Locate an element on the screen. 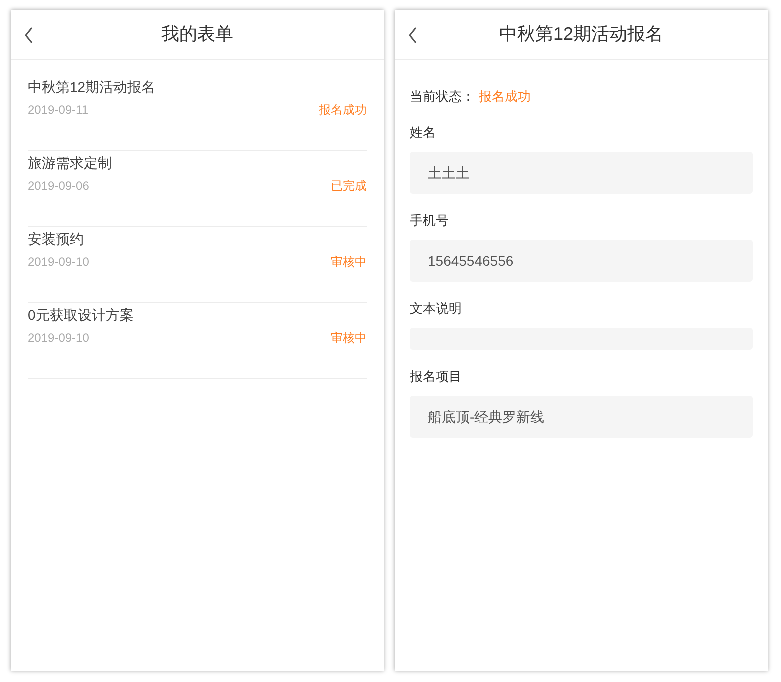 This screenshot has width=781, height=682. item-date: 2019-09-11 is located at coordinates (58, 110).